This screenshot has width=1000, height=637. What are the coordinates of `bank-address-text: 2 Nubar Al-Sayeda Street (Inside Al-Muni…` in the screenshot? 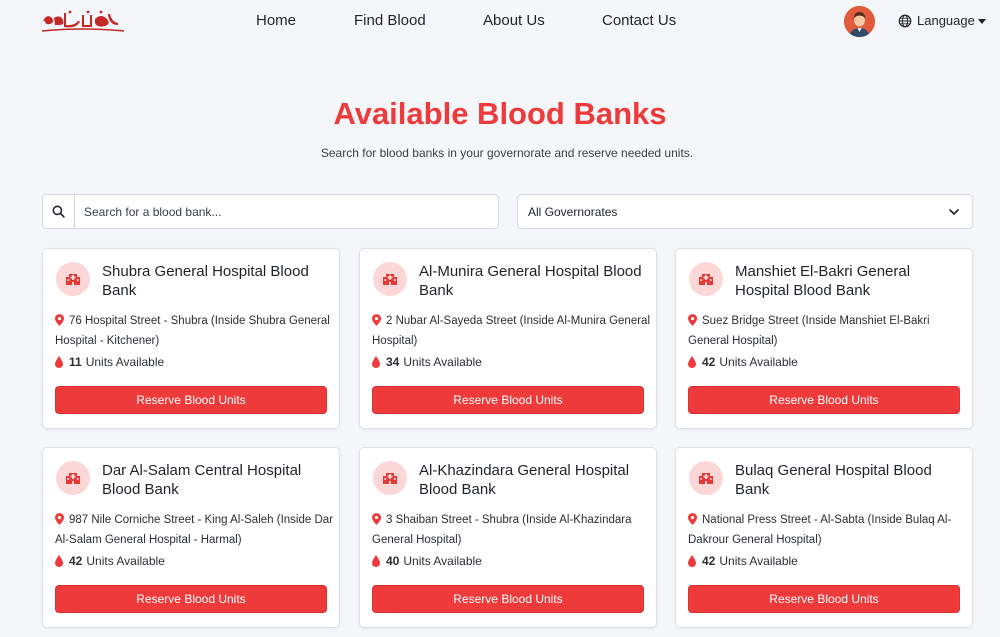 It's located at (511, 331).